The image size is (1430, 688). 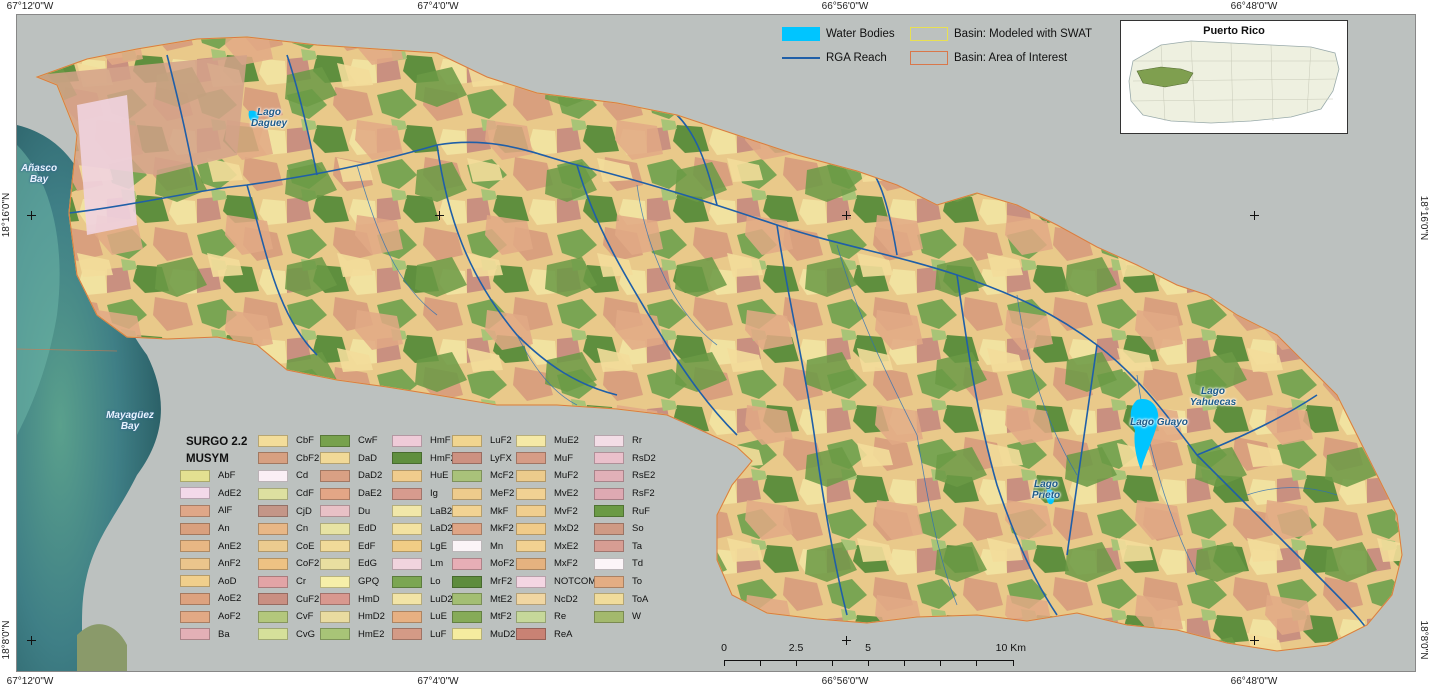 I want to click on mayaguez-bay-label: Mayagüez Bay, so click(x=130, y=421).